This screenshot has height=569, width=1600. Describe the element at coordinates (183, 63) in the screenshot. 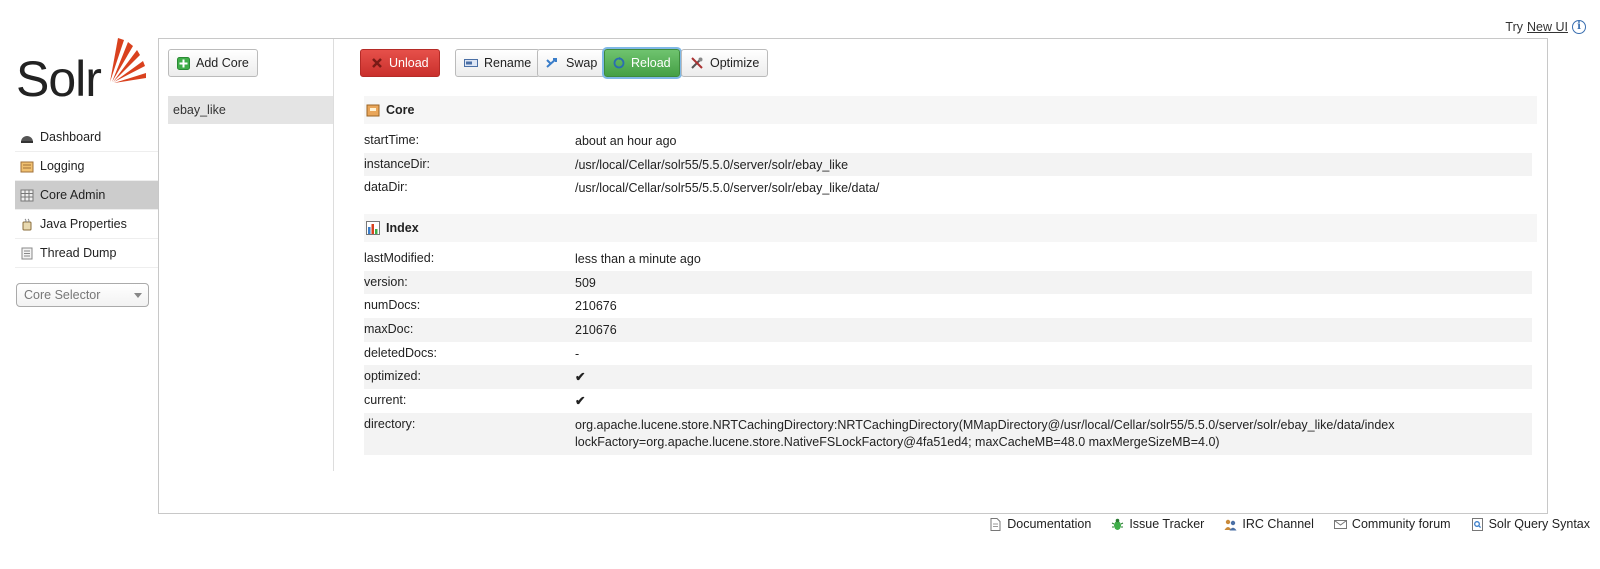

I see `plus-icon` at that location.